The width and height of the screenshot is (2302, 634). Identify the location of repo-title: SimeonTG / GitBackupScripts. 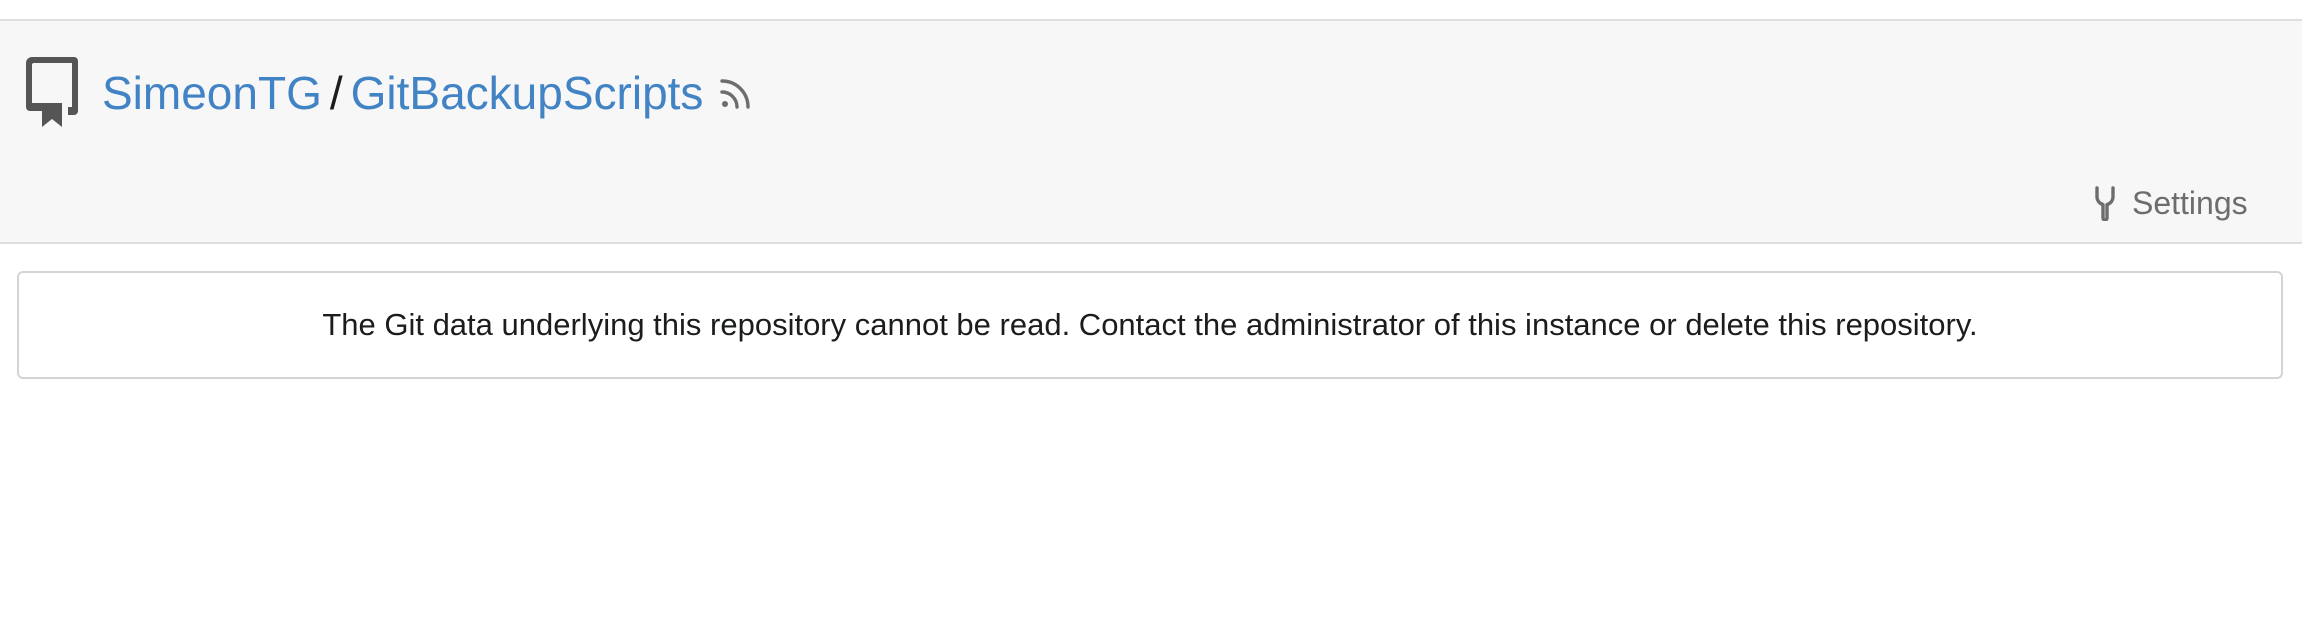
(402, 93).